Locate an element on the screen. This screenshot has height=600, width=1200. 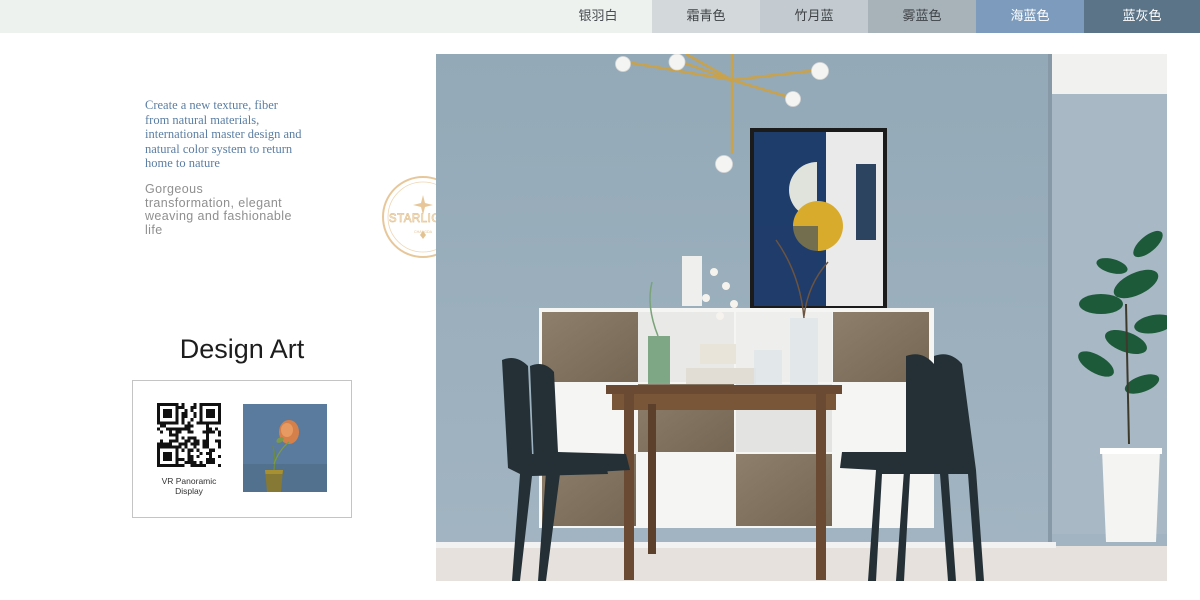
tab-bamboo-moon-blue: 竹月蓝 is located at coordinates (814, 16).